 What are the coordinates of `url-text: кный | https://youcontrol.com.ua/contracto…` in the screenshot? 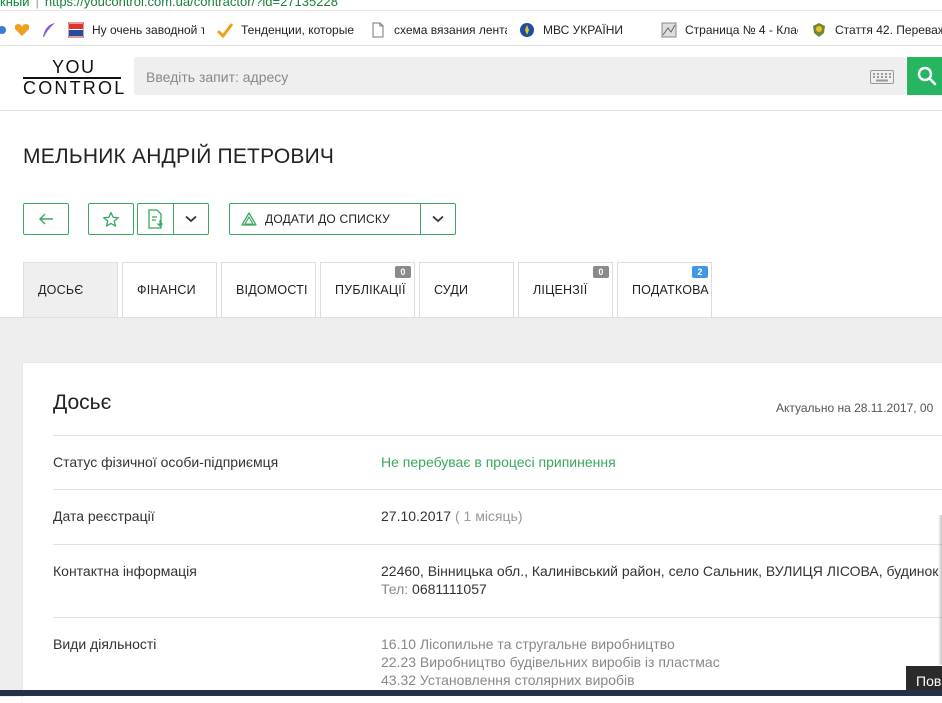 It's located at (169, 4).